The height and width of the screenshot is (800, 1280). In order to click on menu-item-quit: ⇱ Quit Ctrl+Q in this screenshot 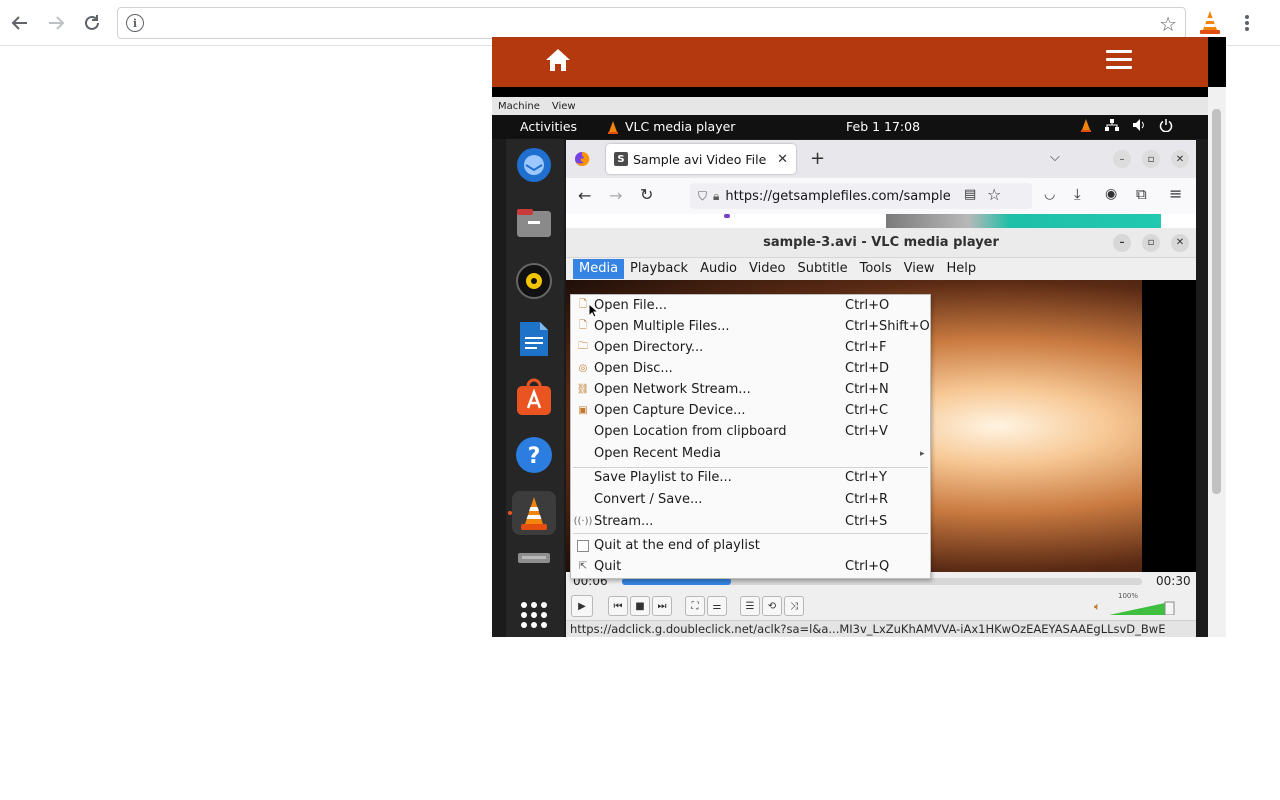, I will do `click(750, 566)`.